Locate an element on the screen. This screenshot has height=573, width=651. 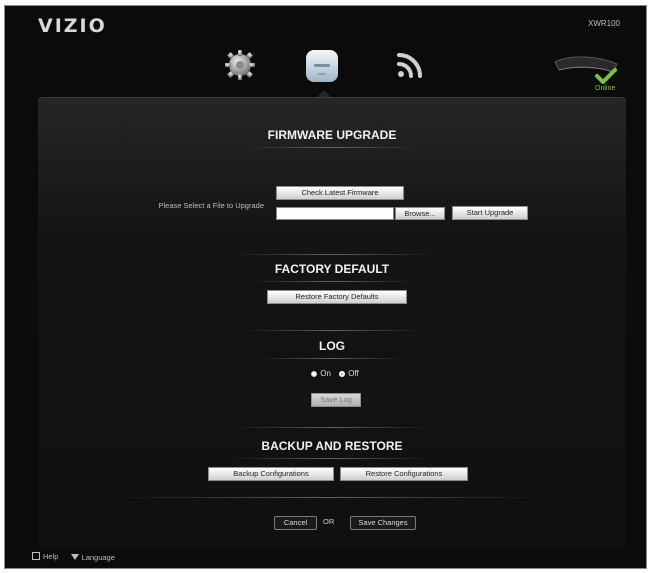
save-changes-button: Save Changes is located at coordinates (383, 523).